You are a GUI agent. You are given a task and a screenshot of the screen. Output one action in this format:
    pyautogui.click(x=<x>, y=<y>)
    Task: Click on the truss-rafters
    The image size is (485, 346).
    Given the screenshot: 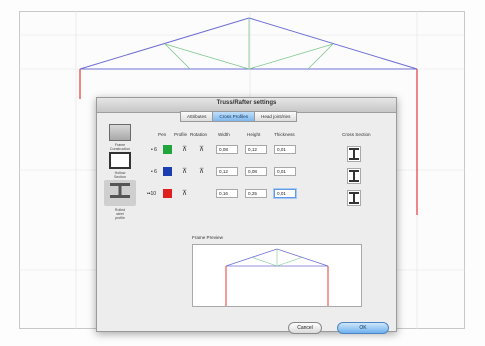 What is the action you would take?
    pyautogui.click(x=248, y=43)
    